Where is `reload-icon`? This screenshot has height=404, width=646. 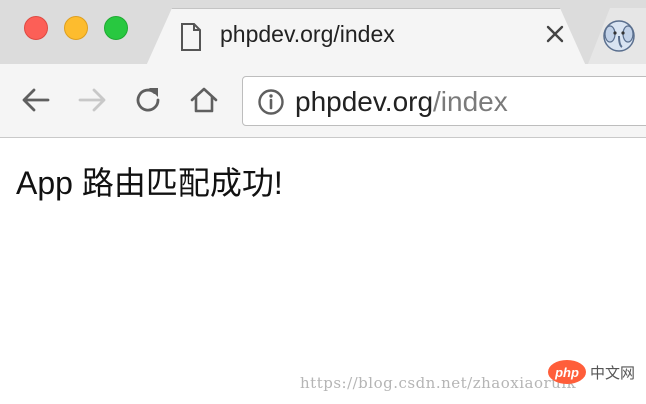
reload-icon is located at coordinates (148, 100).